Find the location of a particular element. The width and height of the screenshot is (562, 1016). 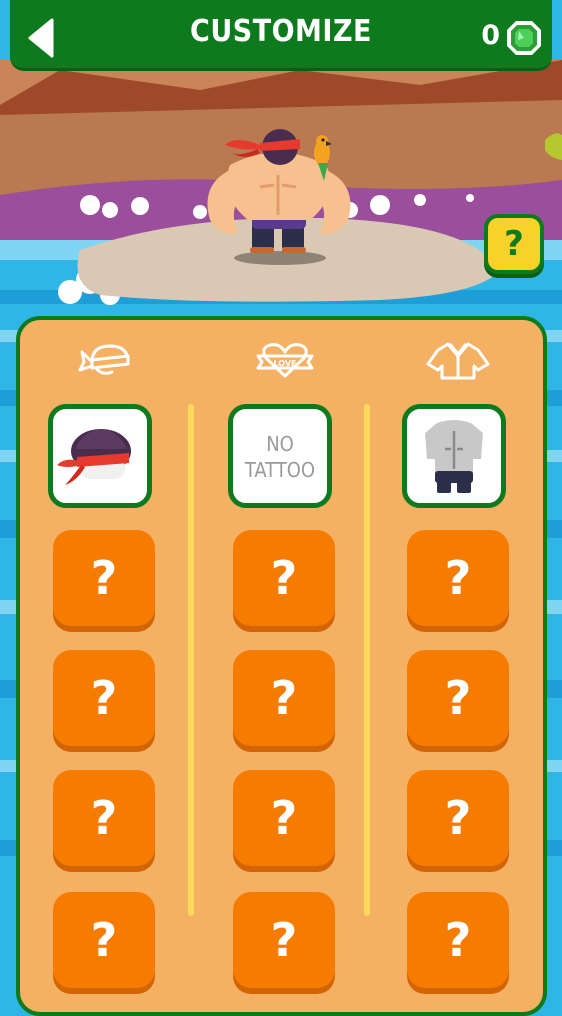

headband-preview-icon is located at coordinates (94, 457).